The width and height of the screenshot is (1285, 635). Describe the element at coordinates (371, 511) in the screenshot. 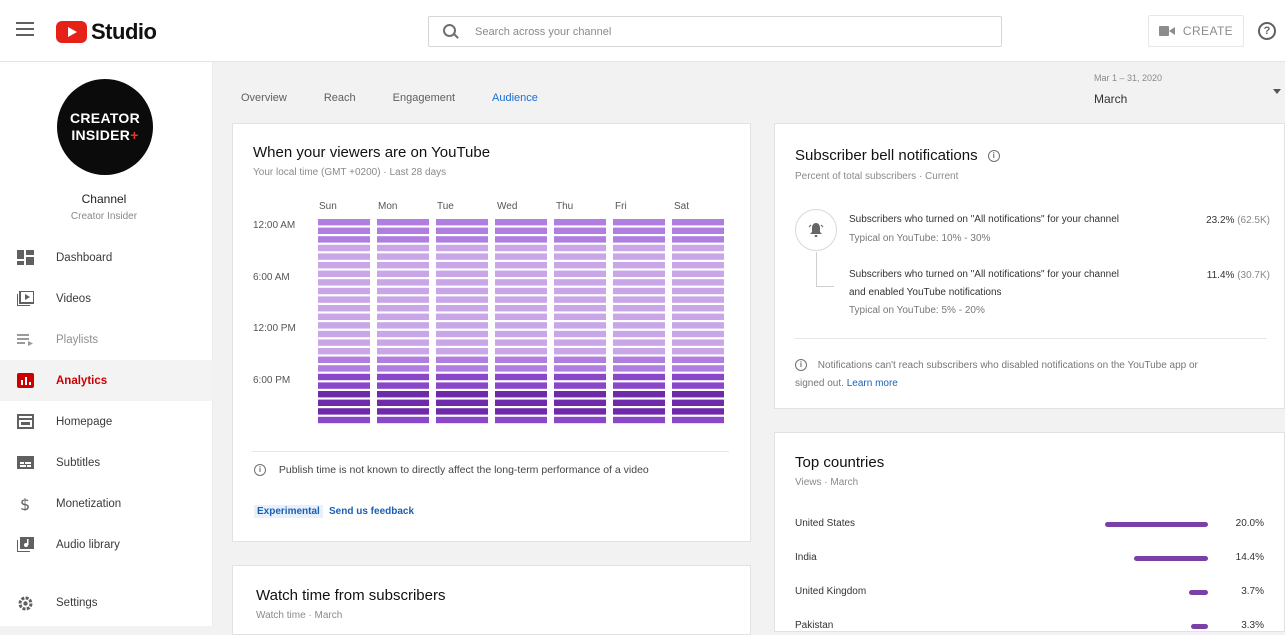

I see `send-feedback-link: Send us feedback` at that location.